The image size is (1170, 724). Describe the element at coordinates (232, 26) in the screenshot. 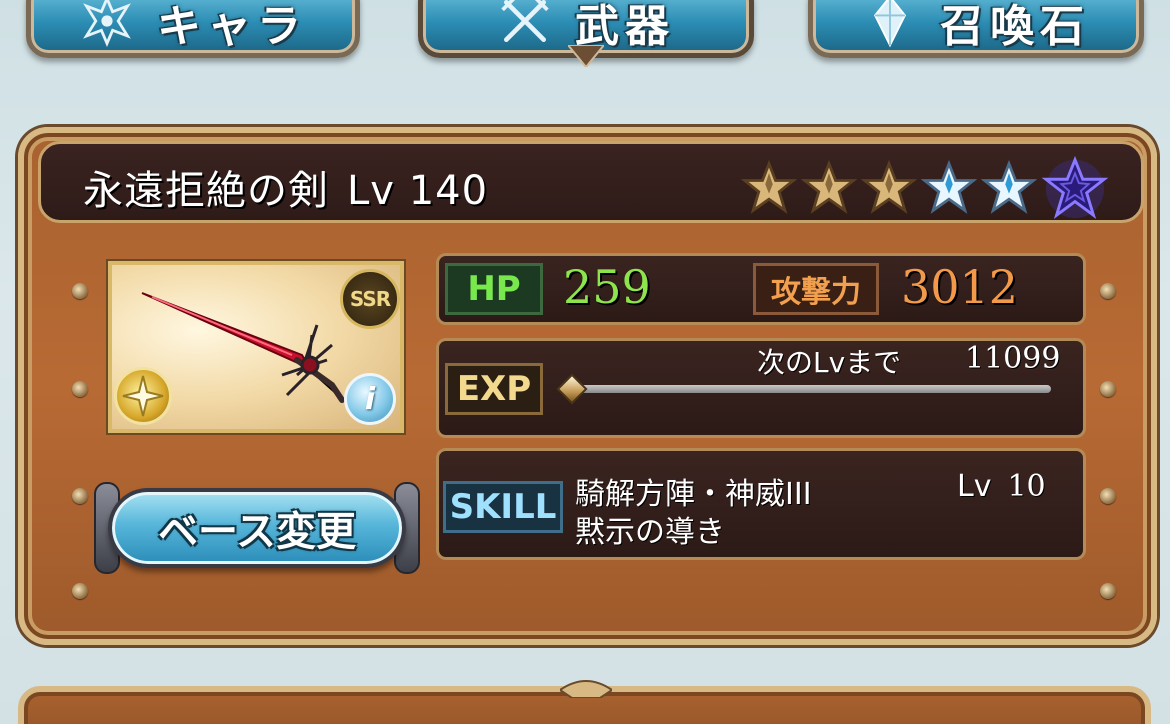

I see `tab-label: キャラ` at that location.